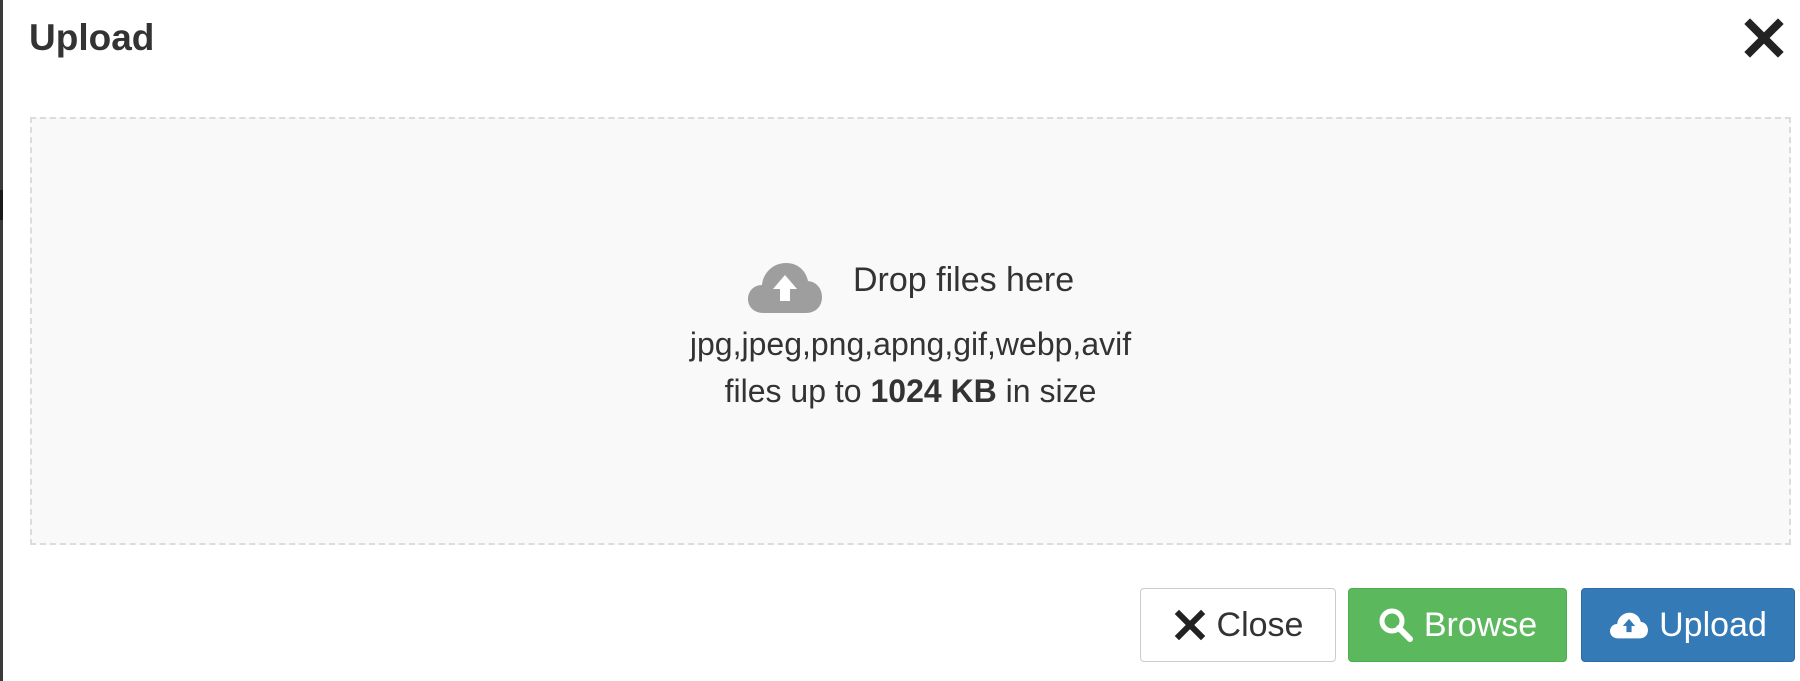 Image resolution: width=1800 pixels, height=681 pixels. I want to click on upload-button: Upload, so click(1688, 625).